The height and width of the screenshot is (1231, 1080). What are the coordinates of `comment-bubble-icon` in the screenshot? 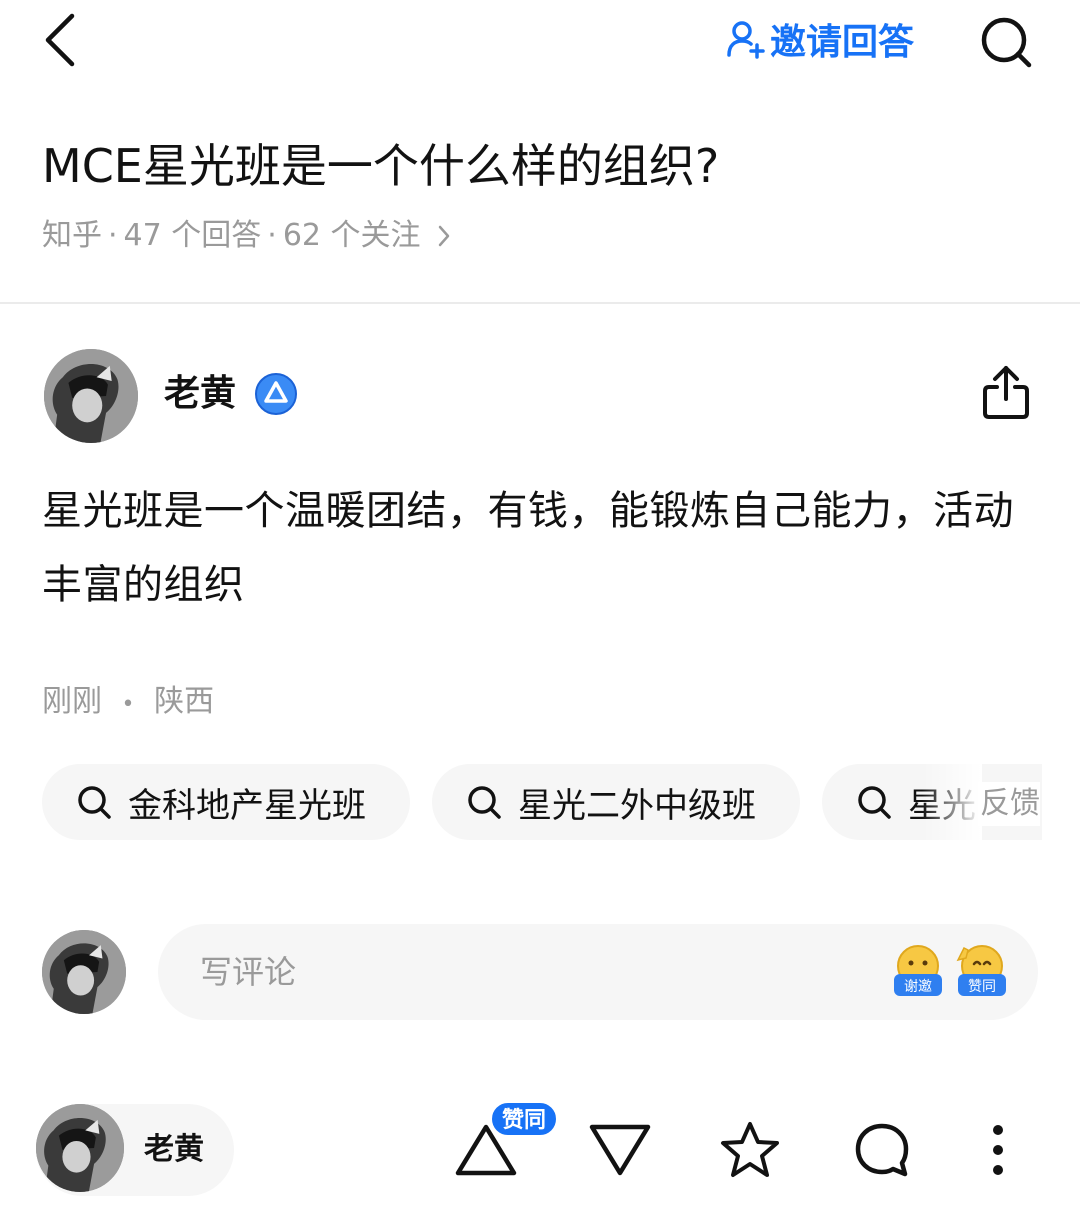 It's located at (882, 1150).